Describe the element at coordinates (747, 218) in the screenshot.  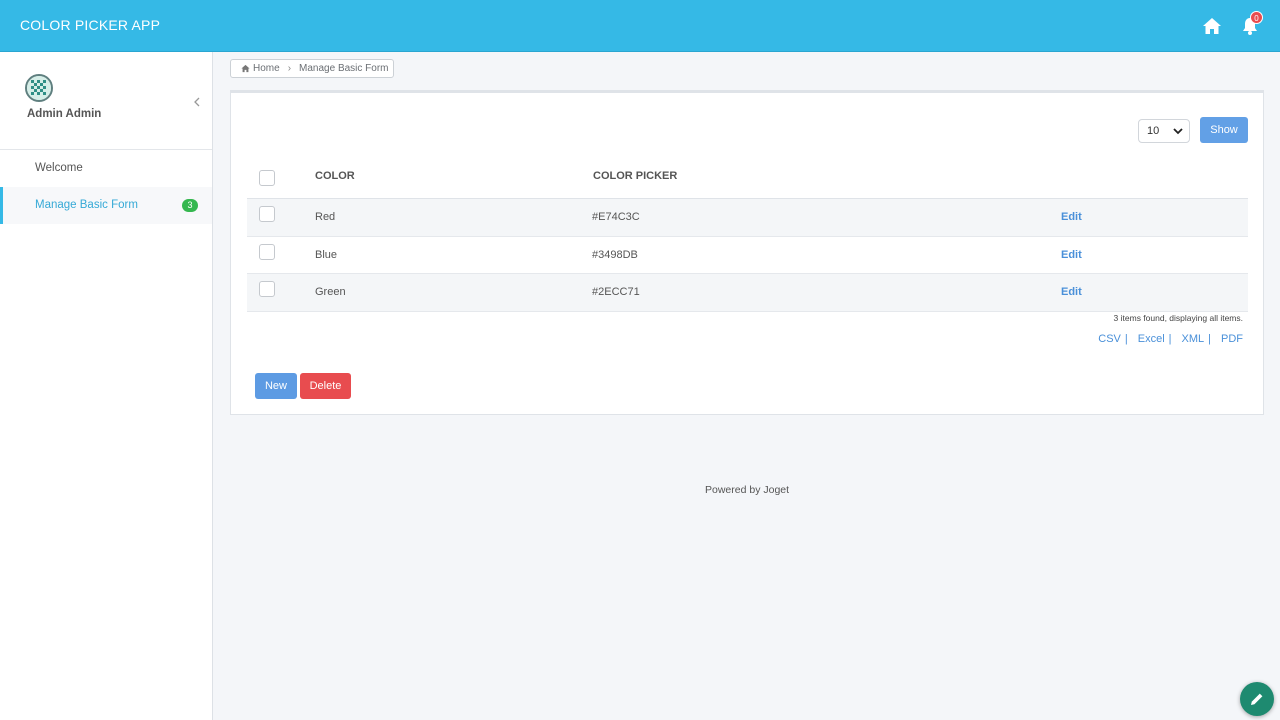
I see `table-row: Red #E74C3C Edit` at that location.